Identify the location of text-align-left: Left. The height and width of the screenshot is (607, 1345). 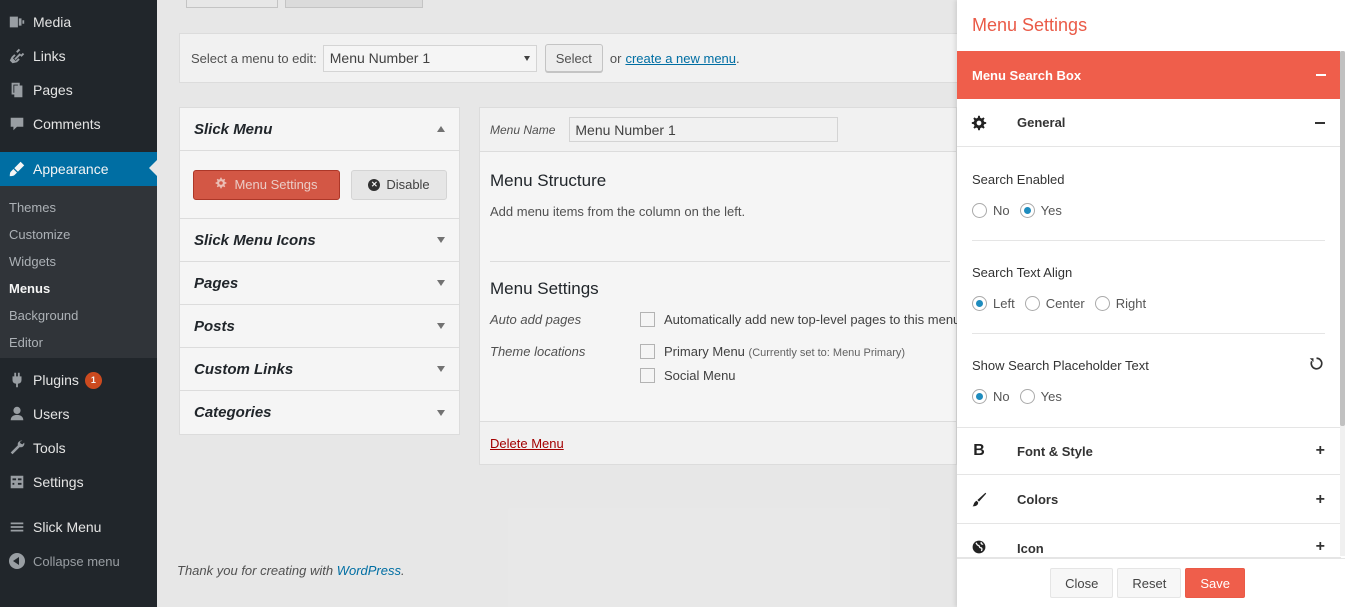
(993, 303).